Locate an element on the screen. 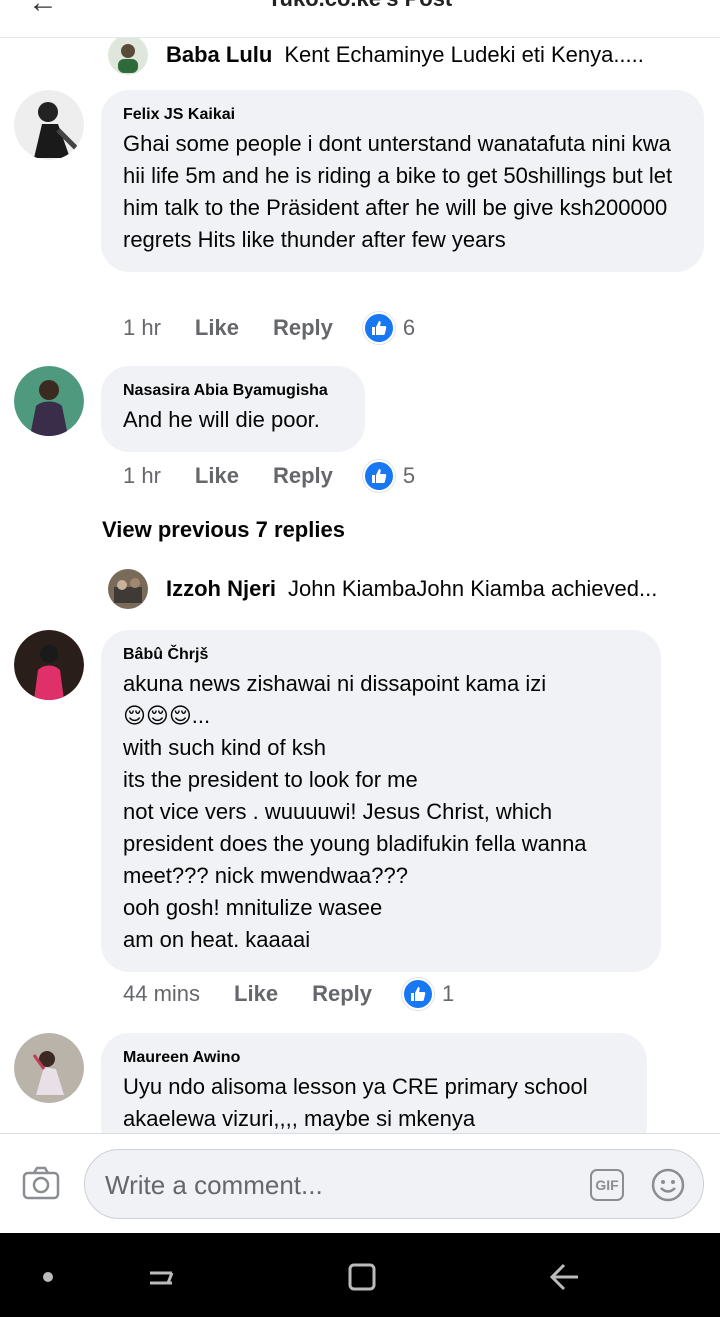 Image resolution: width=720 pixels, height=1317 pixels. system-nav-bar is located at coordinates (360, 1275).